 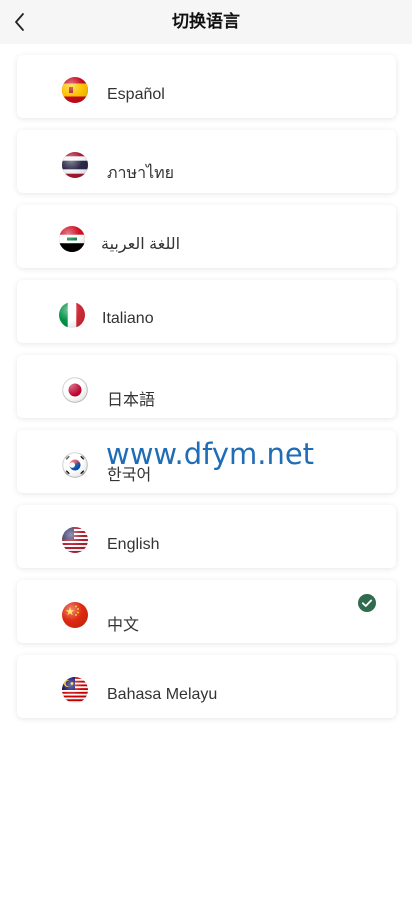 I want to click on language-label: 中文, so click(x=123, y=625).